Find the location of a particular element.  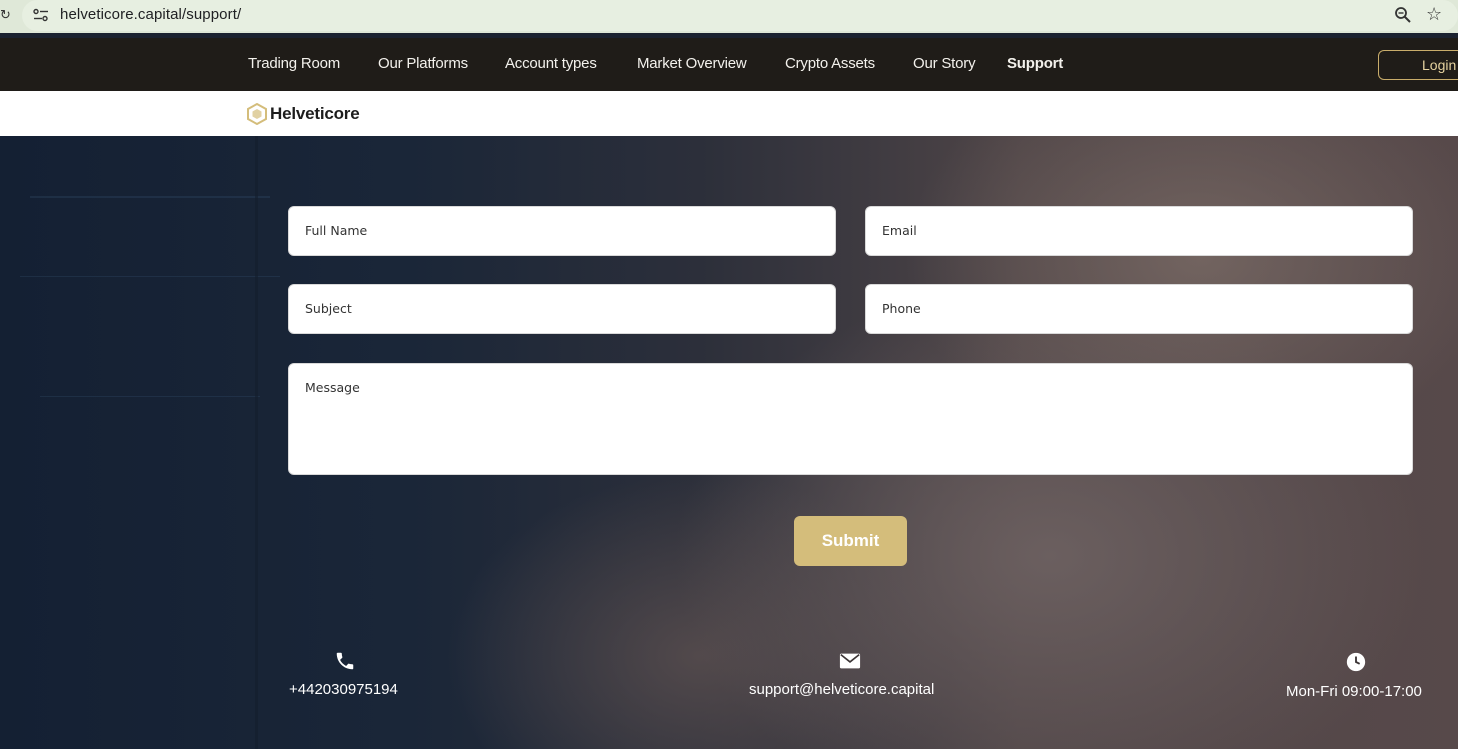

message-textarea: Message is located at coordinates (850, 419).